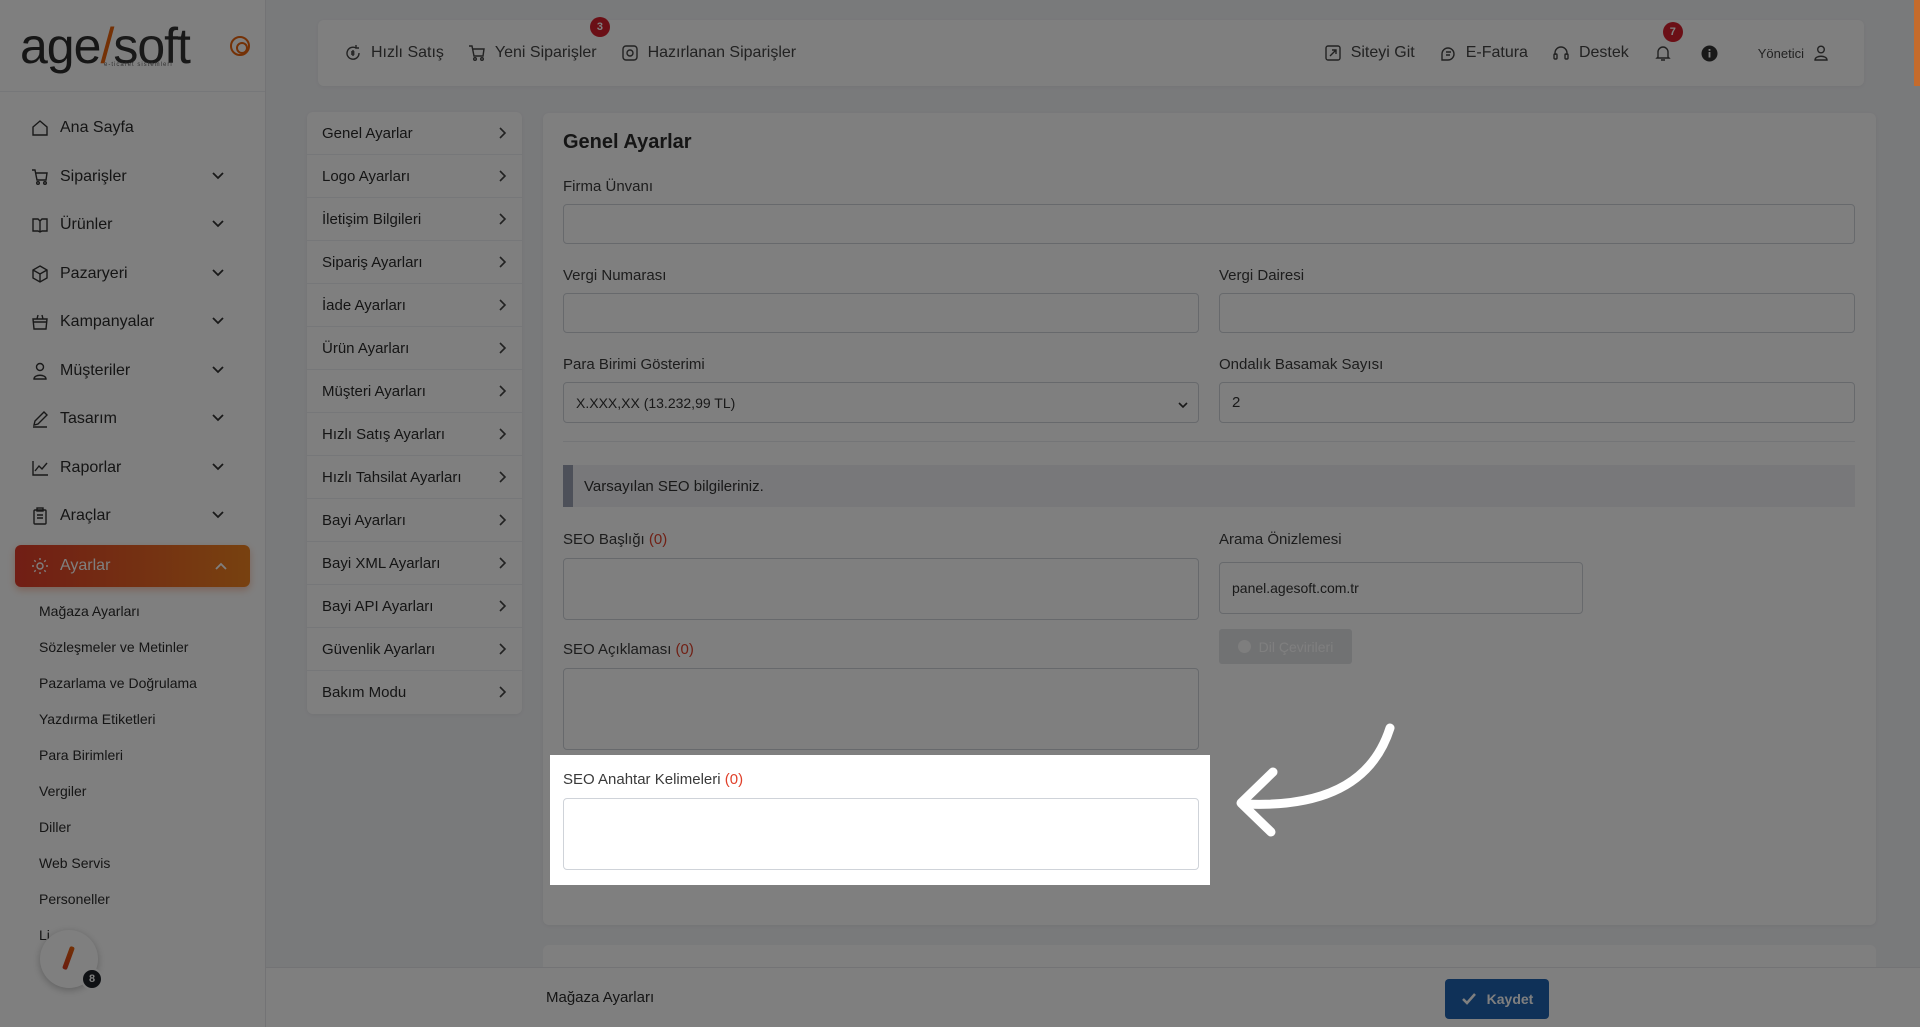 Image resolution: width=1920 pixels, height=1027 pixels. Describe the element at coordinates (414, 477) in the screenshot. I see `settings-menu-item: Hızlı Tahsilat Ayarları` at that location.